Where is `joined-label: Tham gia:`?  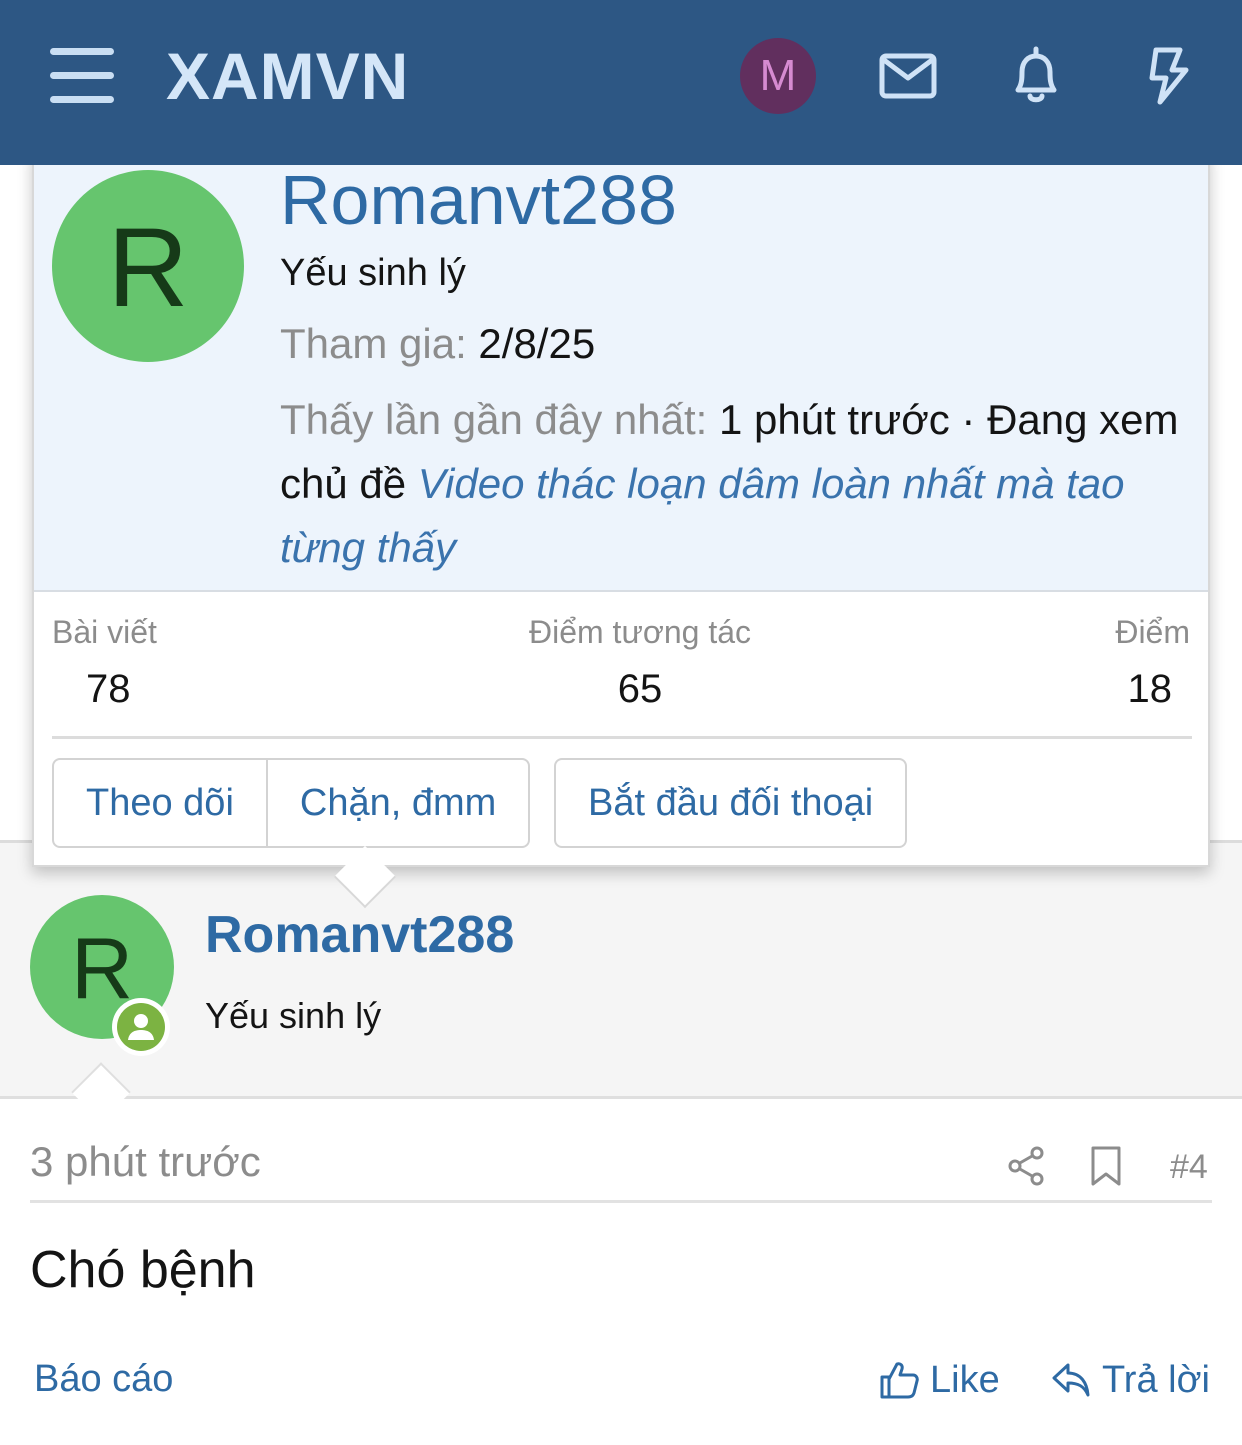
joined-label: Tham gia: is located at coordinates (373, 343).